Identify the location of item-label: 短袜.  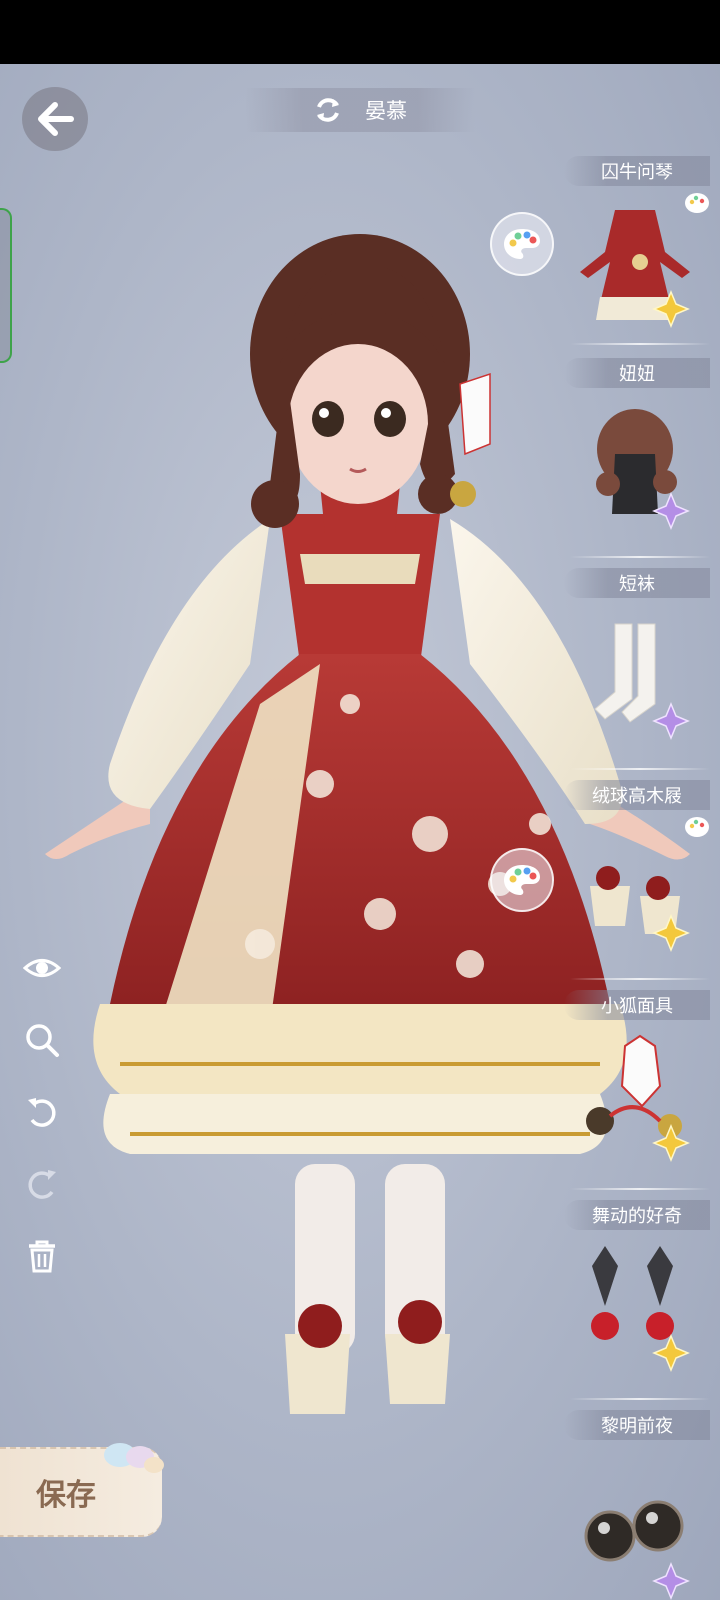
(637, 583).